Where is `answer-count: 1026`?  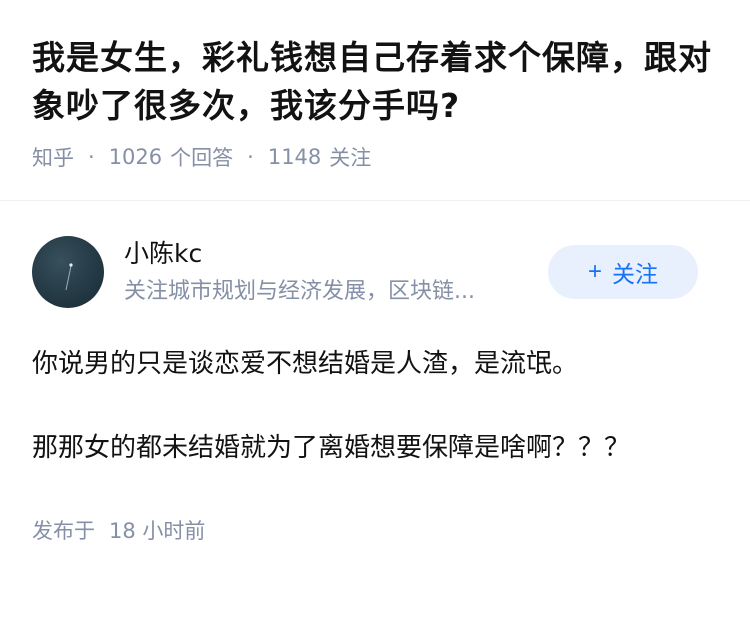 answer-count: 1026 is located at coordinates (135, 157).